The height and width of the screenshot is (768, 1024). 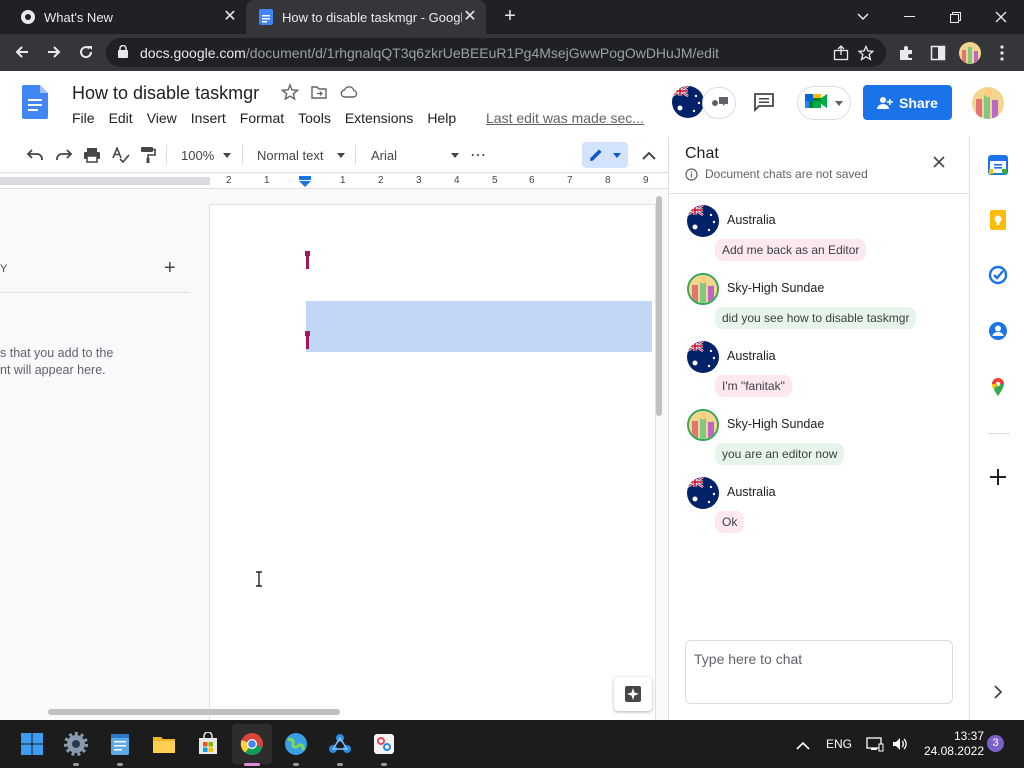 I want to click on profile-avatar, so click(x=970, y=53).